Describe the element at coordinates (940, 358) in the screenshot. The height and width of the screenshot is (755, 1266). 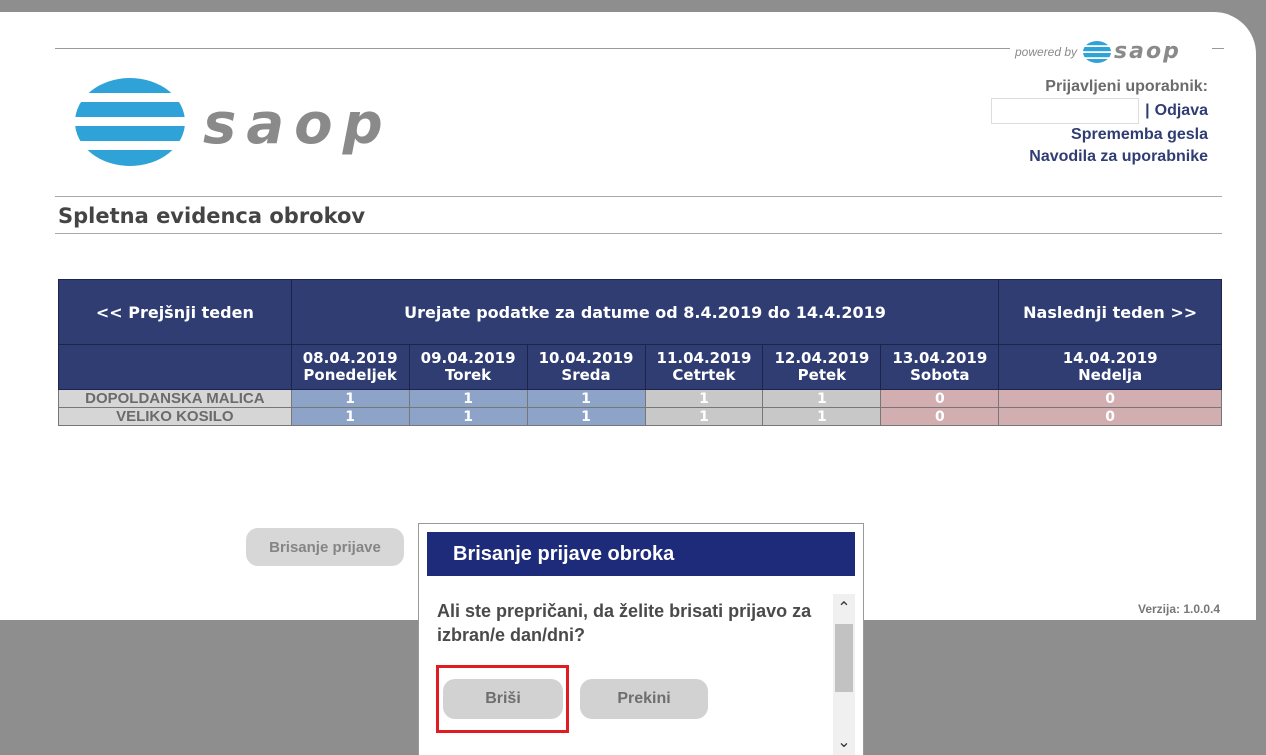
I see `day-date: 13.04.2019` at that location.